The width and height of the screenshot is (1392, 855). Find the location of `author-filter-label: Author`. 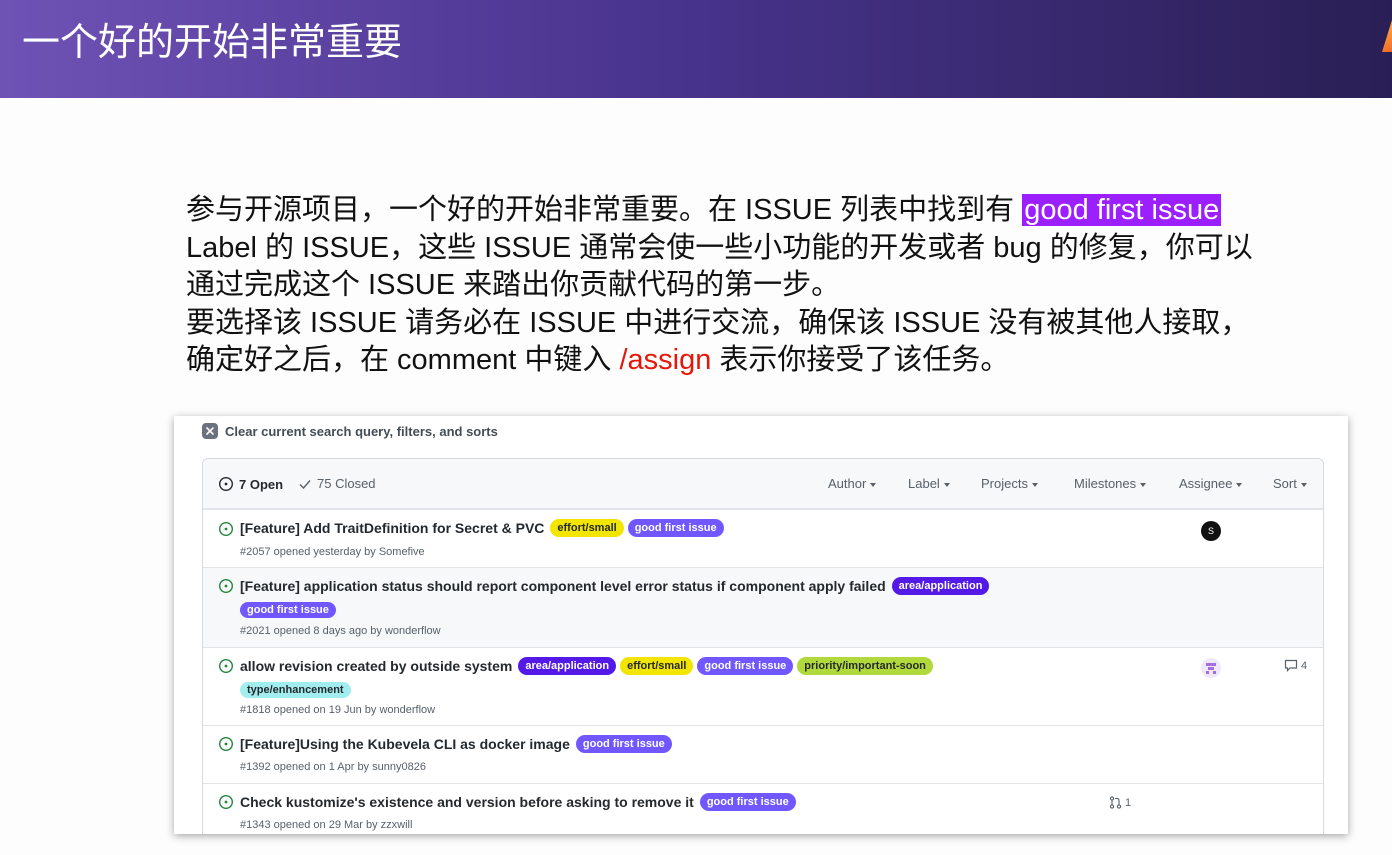

author-filter-label: Author is located at coordinates (847, 483).